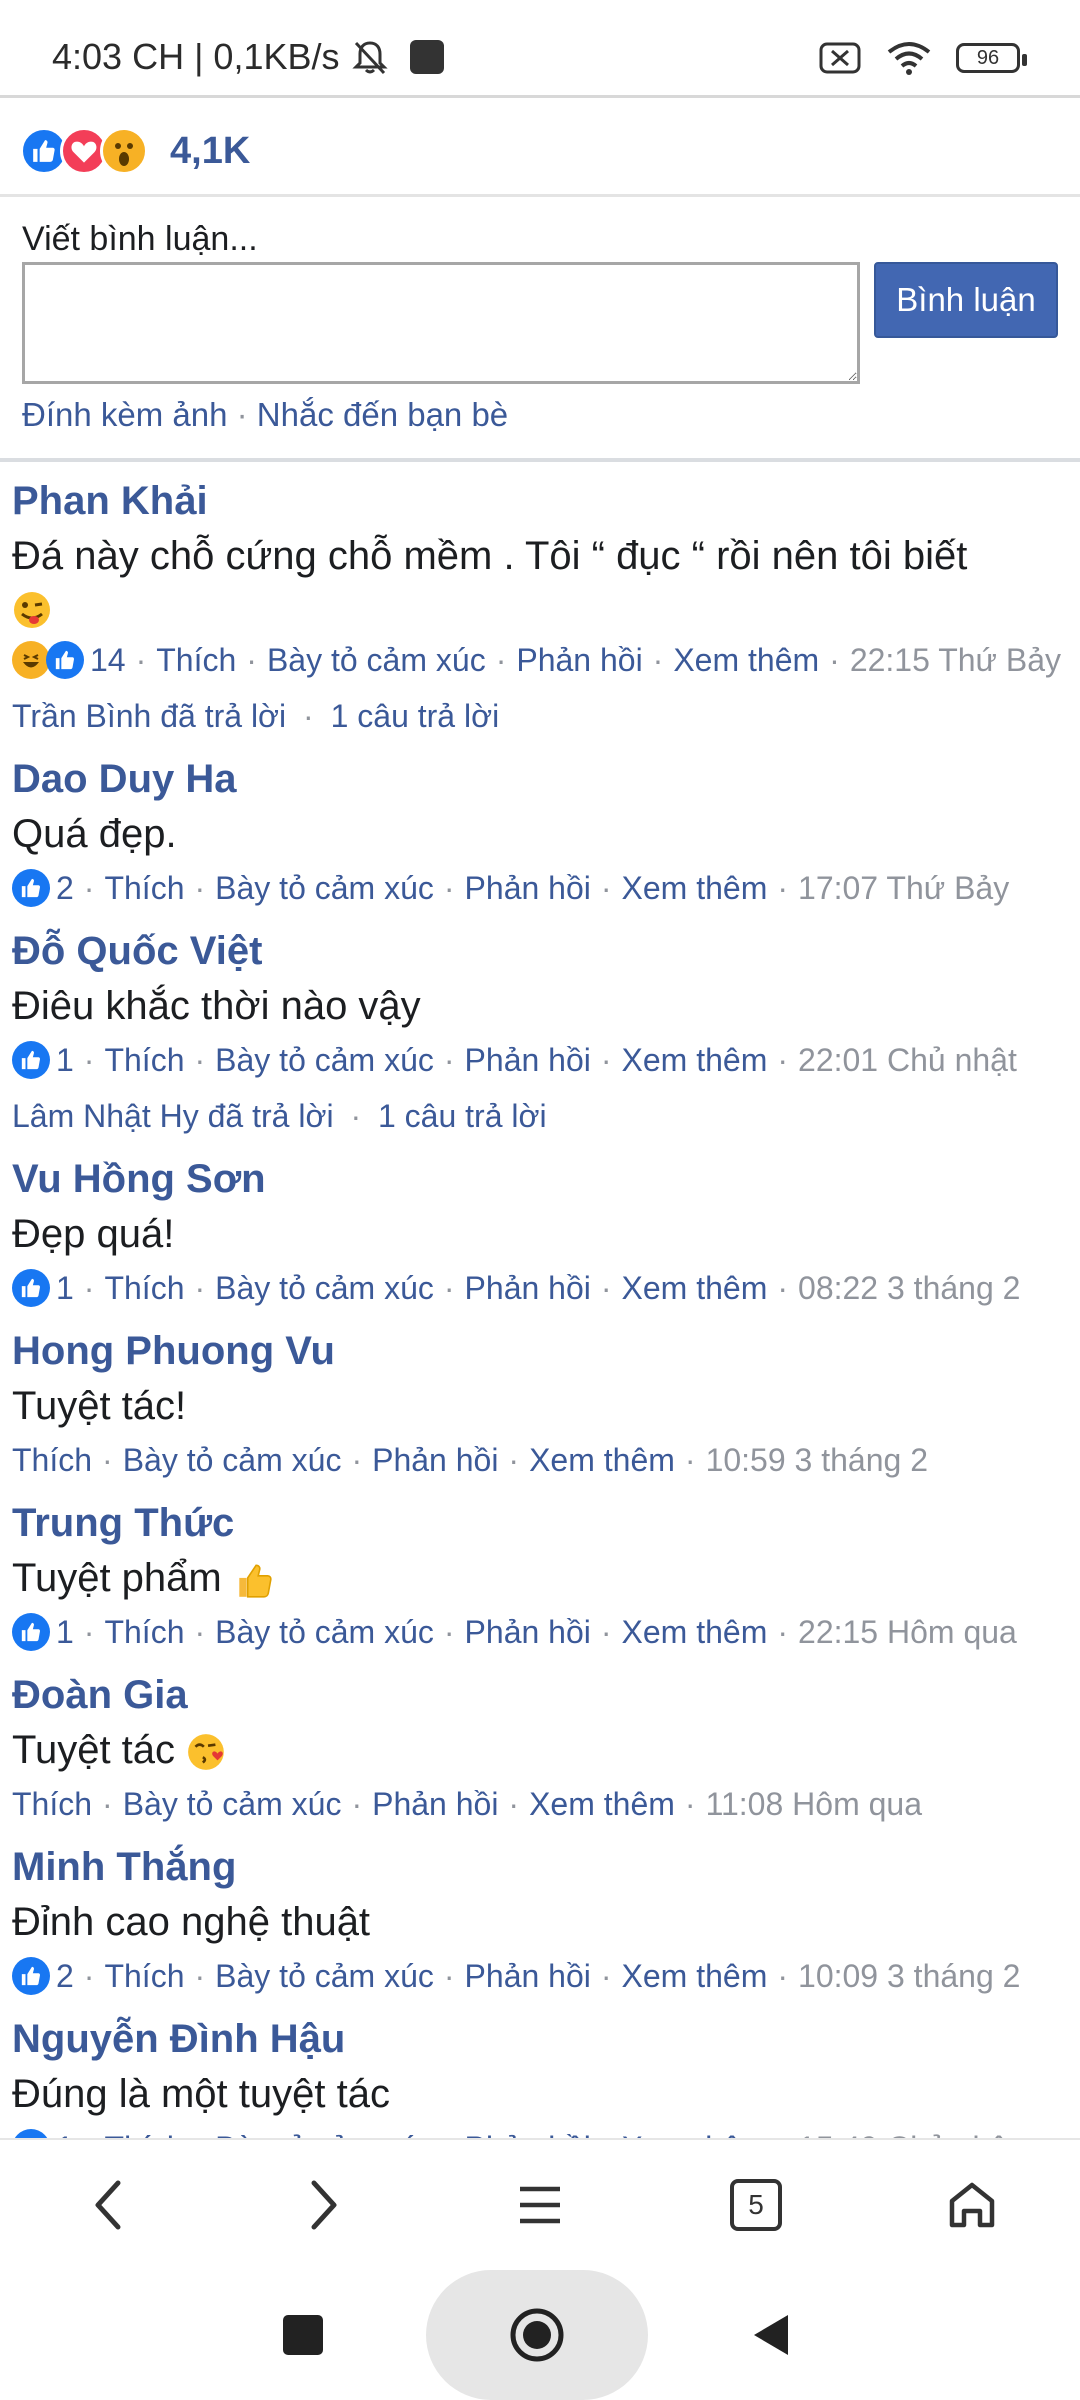 This screenshot has height=2400, width=1080. Describe the element at coordinates (540, 1351) in the screenshot. I see `comment-author: Hong Phuong Vu` at that location.